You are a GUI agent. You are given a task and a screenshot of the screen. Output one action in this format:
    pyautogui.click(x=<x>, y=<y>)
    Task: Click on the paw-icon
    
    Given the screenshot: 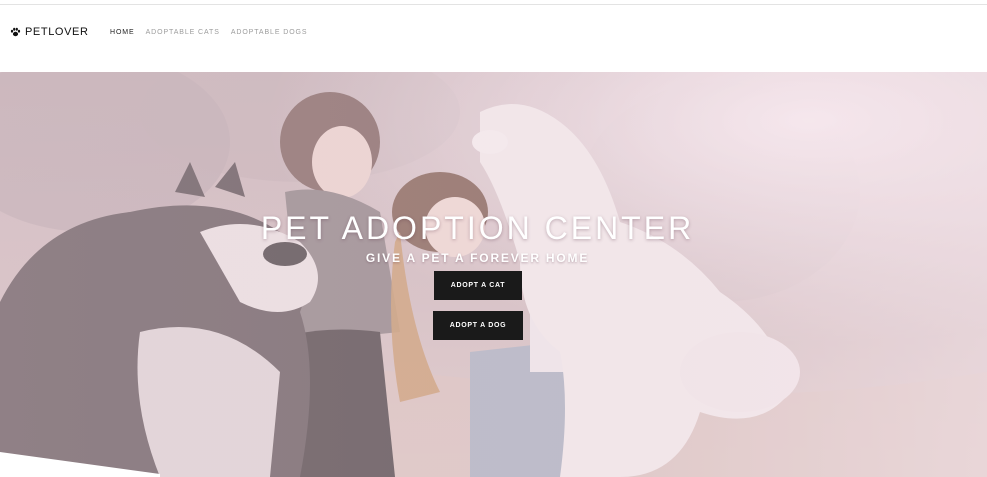 What is the action you would take?
    pyautogui.click(x=15, y=32)
    